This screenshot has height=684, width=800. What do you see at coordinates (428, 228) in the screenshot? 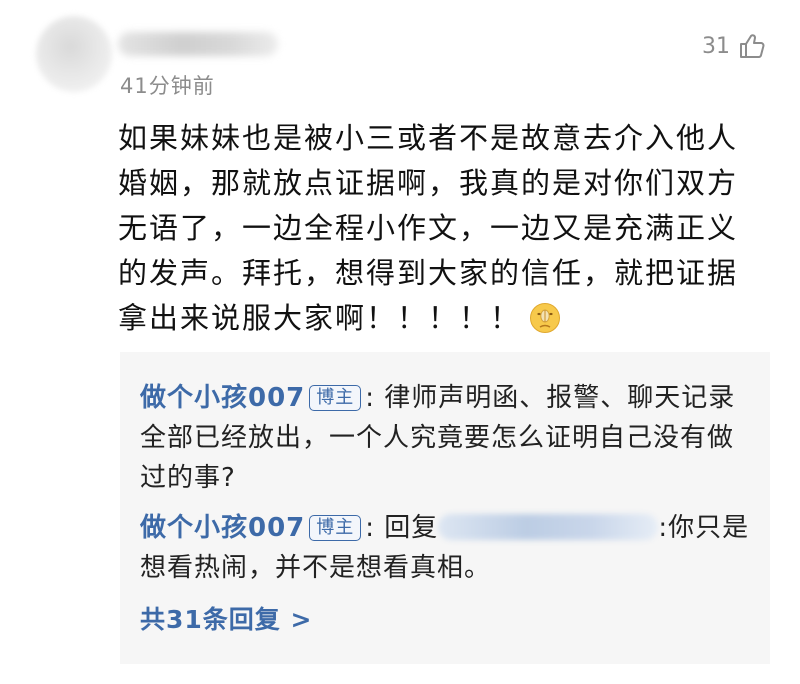
I see `comment-line: 无语了，一边全程小作文，一边又是充满正义` at bounding box center [428, 228].